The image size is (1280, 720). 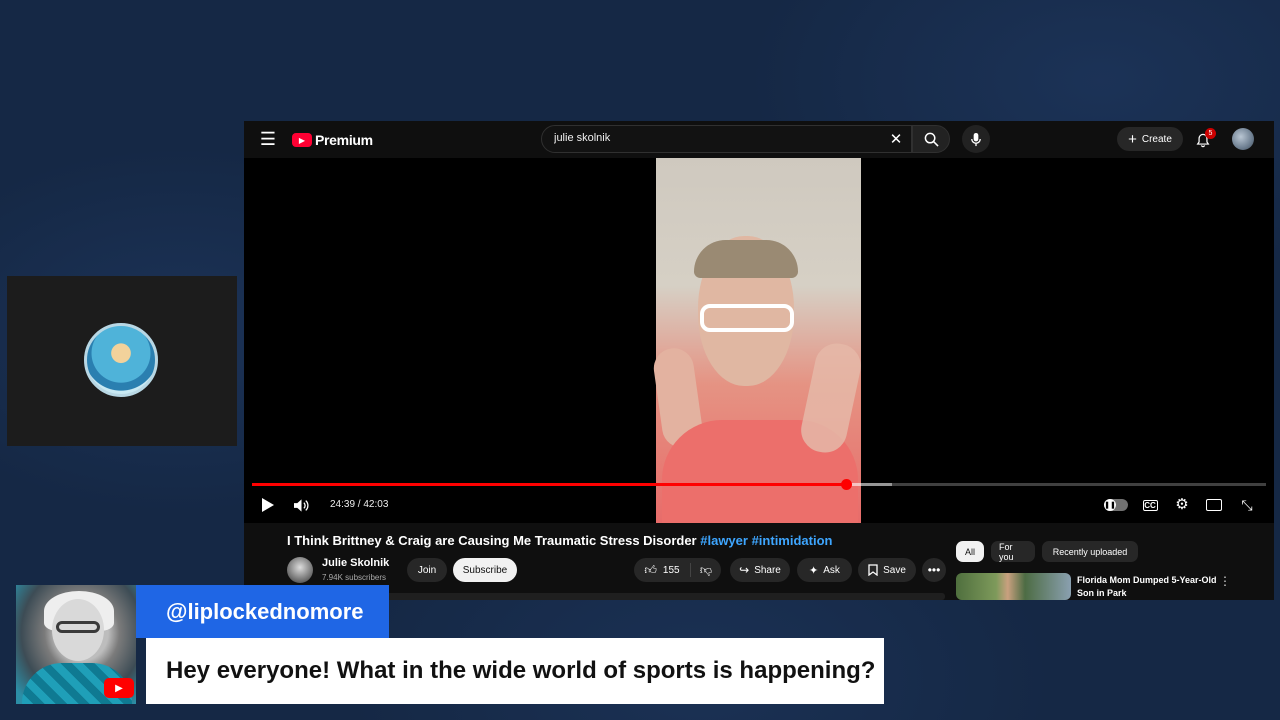 What do you see at coordinates (714, 138) in the screenshot?
I see `search-input` at bounding box center [714, 138].